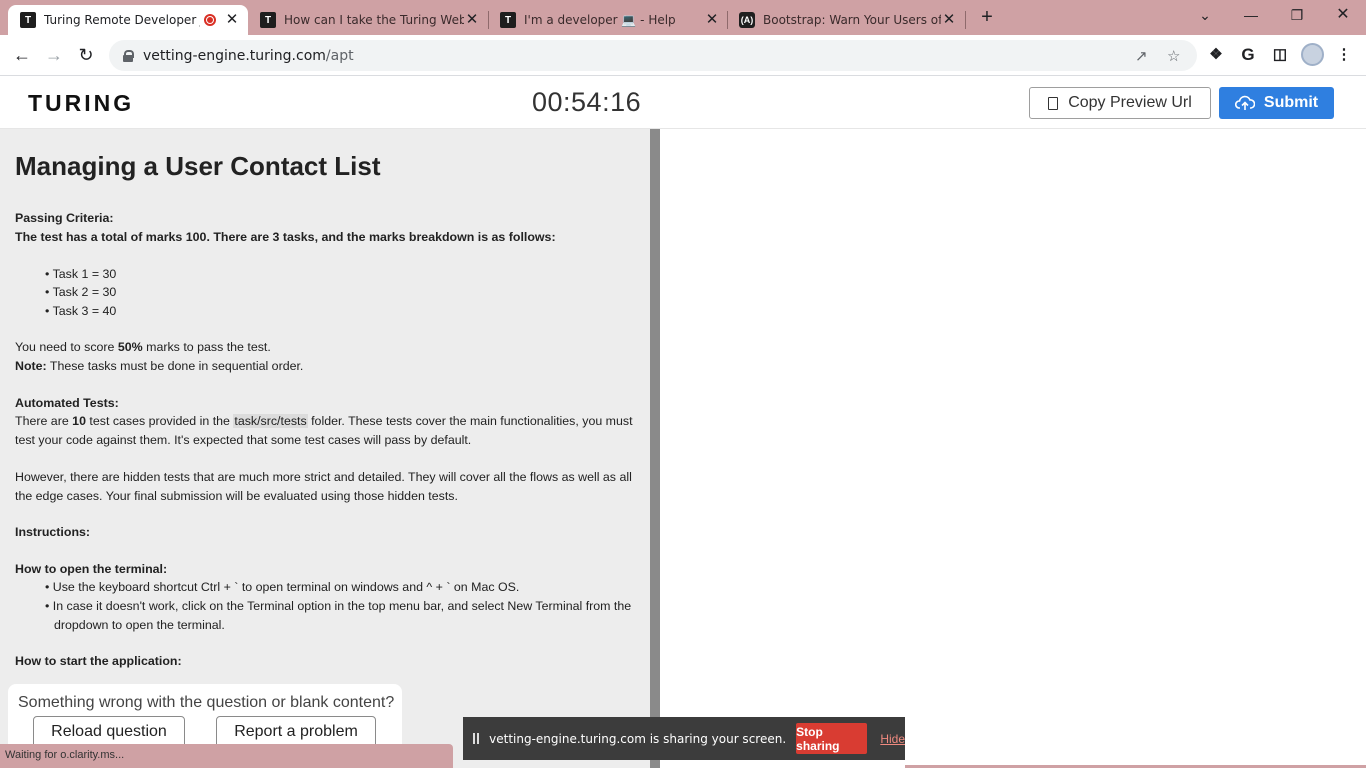 The width and height of the screenshot is (1366, 768). What do you see at coordinates (832, 738) in the screenshot?
I see `stop-sharing-button: Stop sharing` at bounding box center [832, 738].